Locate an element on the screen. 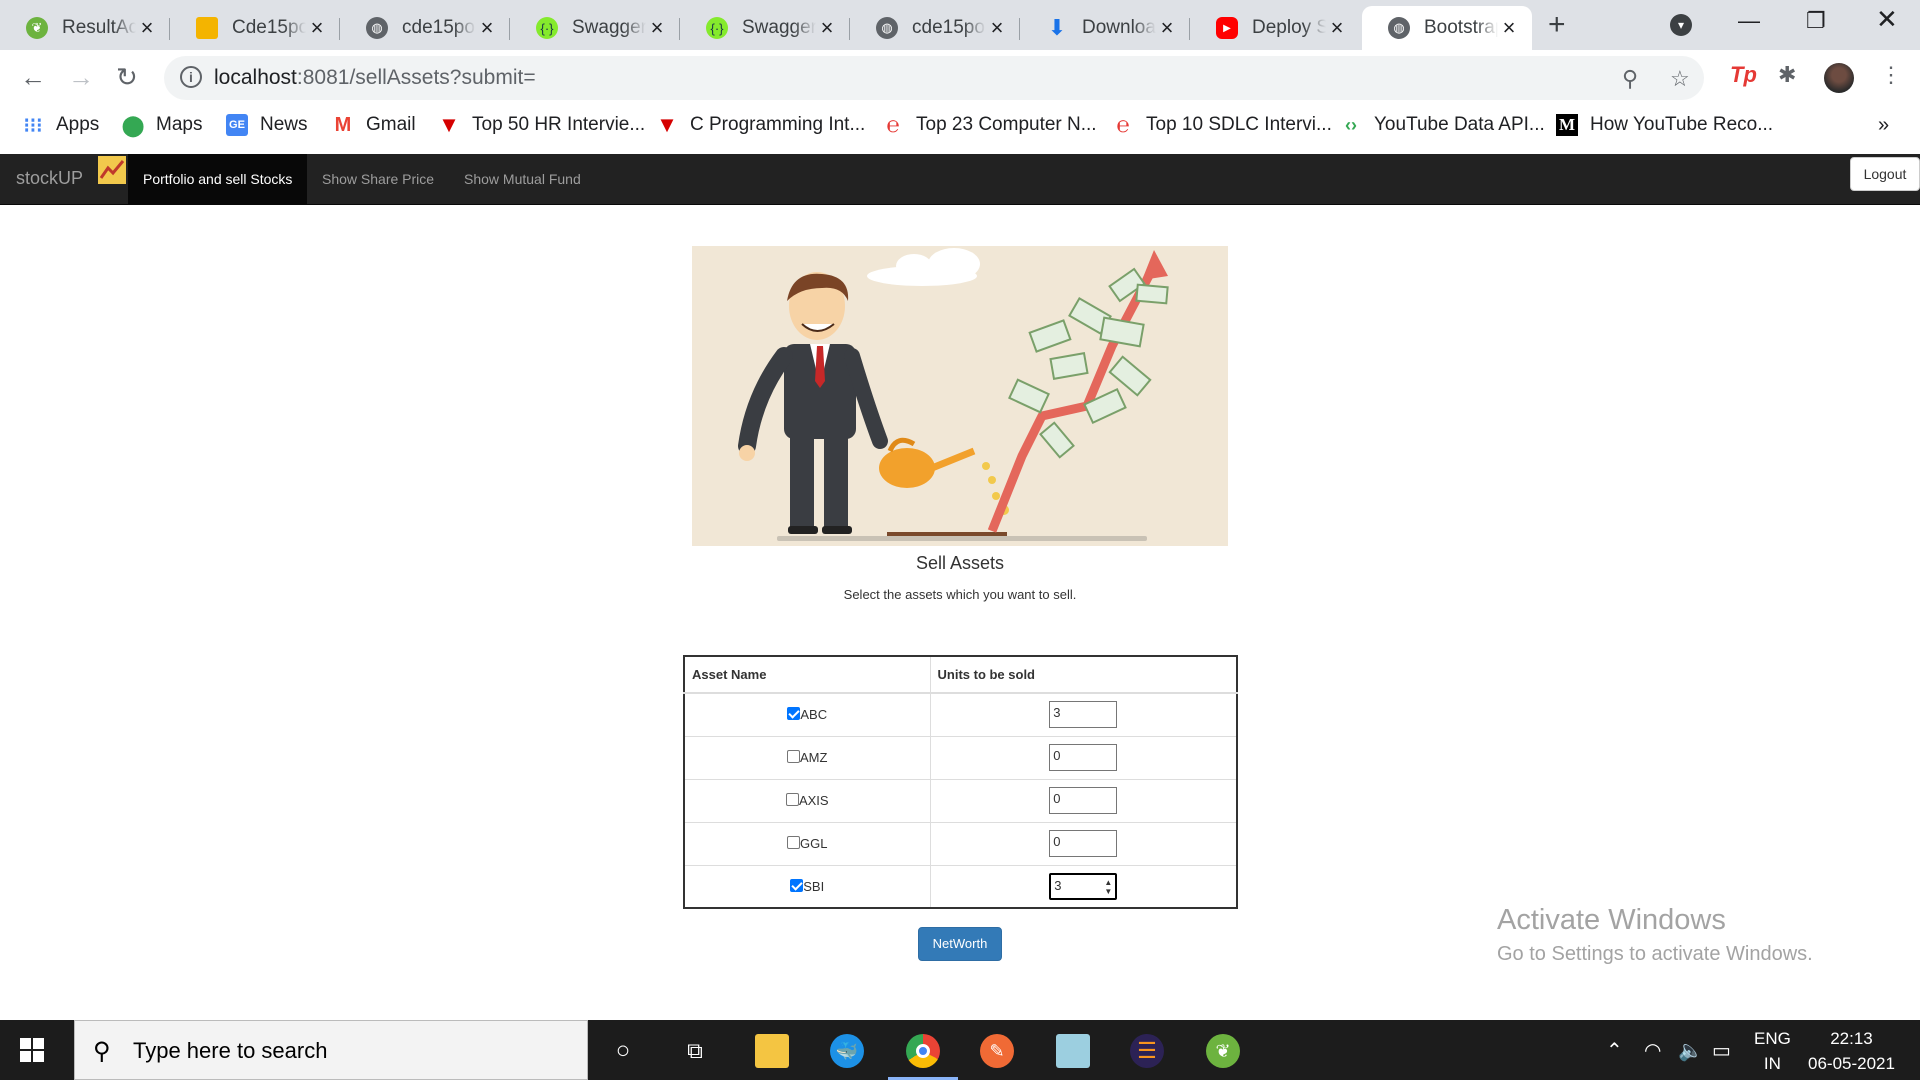  asset-name: AMZ is located at coordinates (814, 757).